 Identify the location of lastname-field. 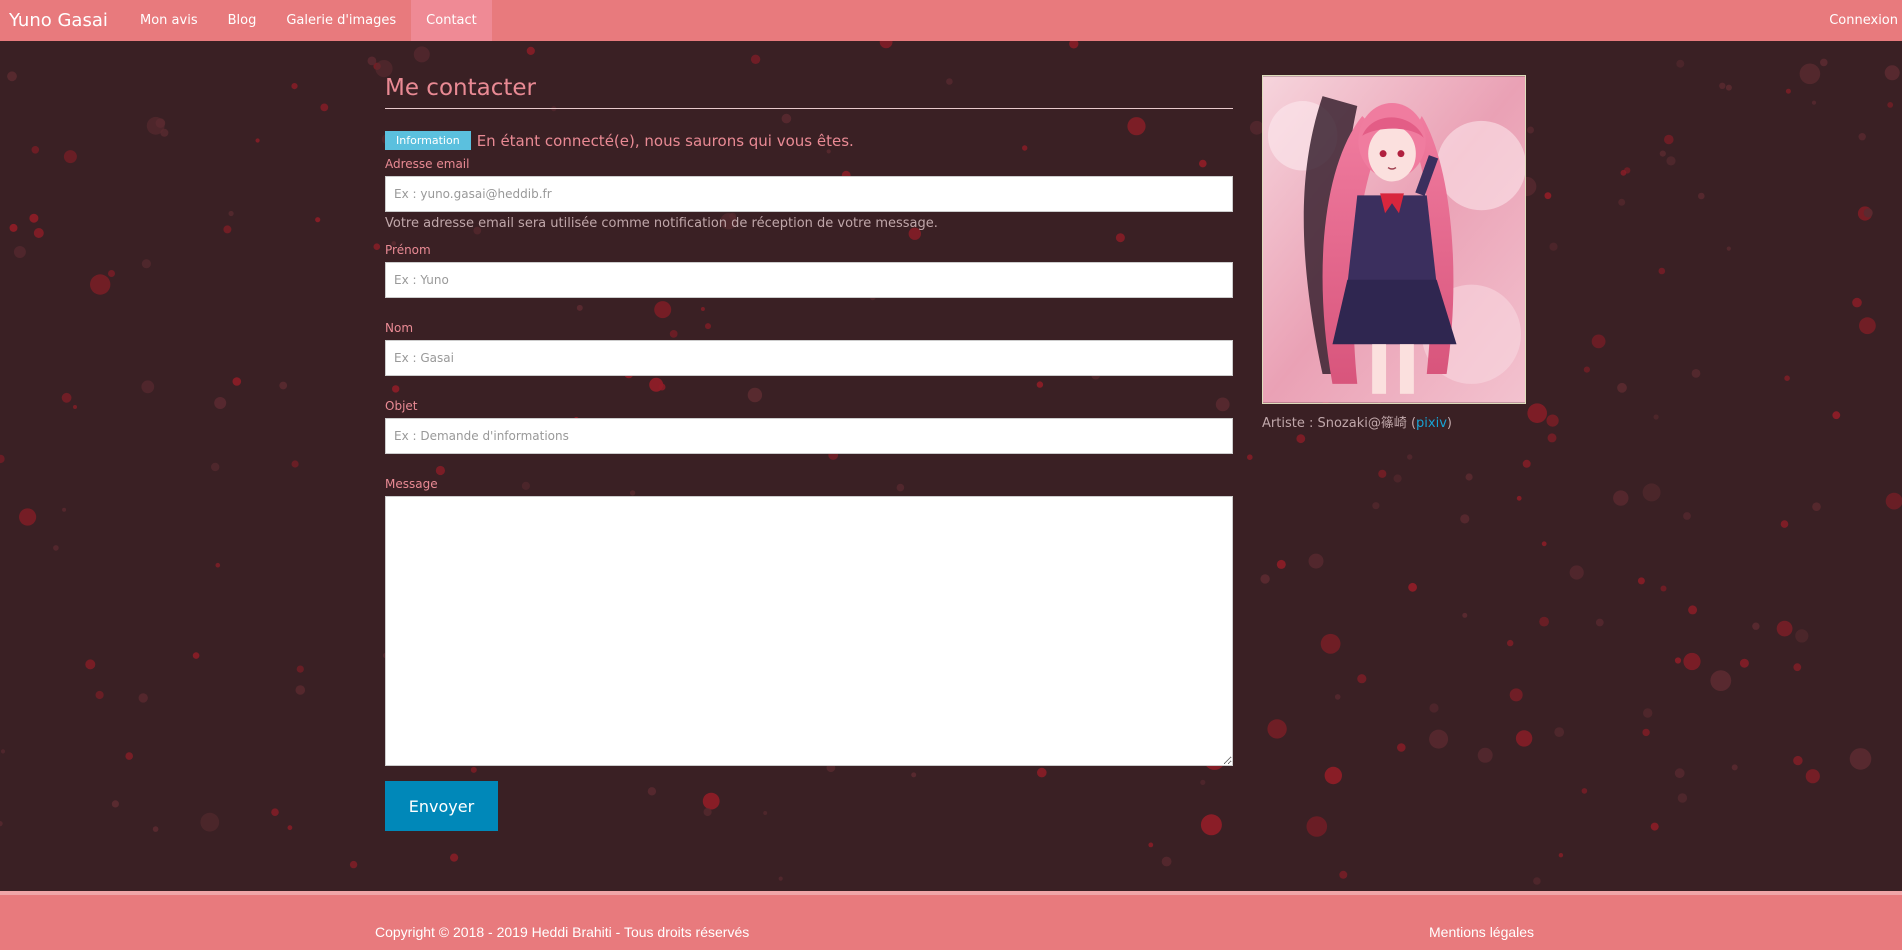
(809, 358).